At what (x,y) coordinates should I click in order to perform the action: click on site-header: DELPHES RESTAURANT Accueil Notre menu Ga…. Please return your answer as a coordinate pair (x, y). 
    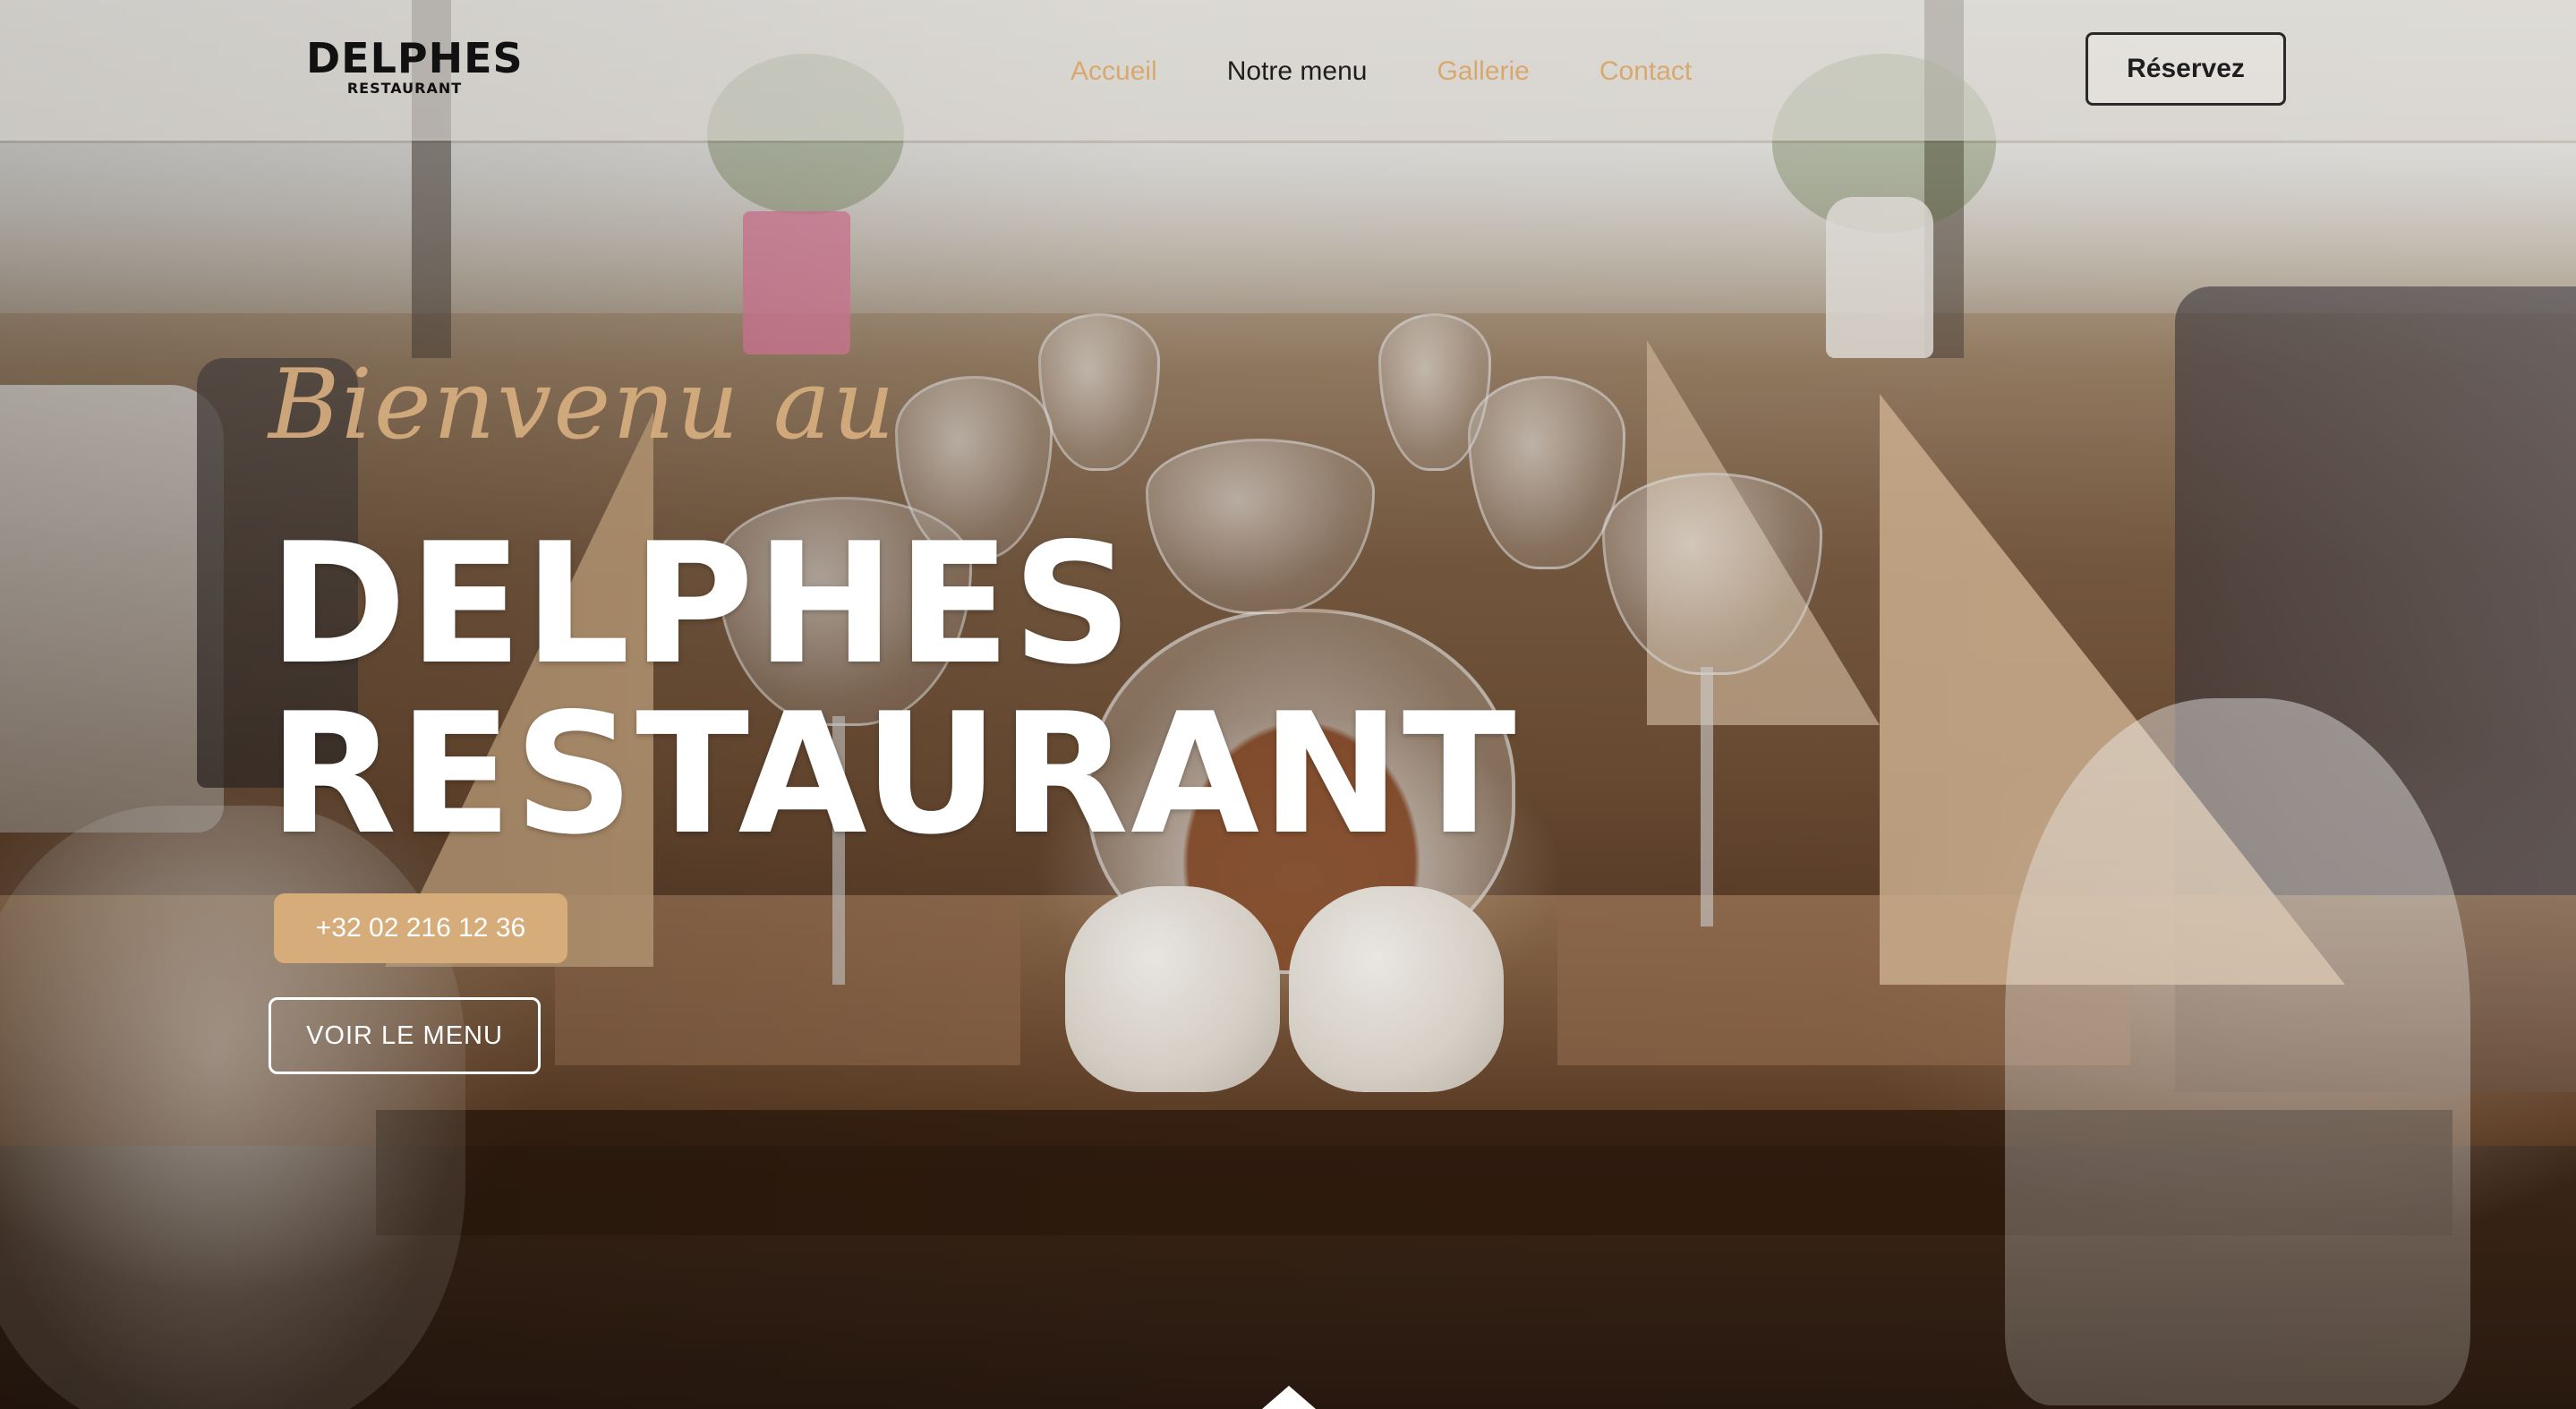
    Looking at the image, I should click on (1288, 70).